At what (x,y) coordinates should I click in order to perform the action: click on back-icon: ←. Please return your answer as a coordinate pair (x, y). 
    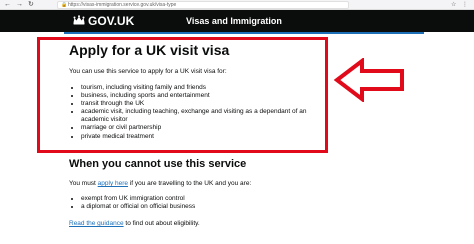
    Looking at the image, I should click on (7, 5).